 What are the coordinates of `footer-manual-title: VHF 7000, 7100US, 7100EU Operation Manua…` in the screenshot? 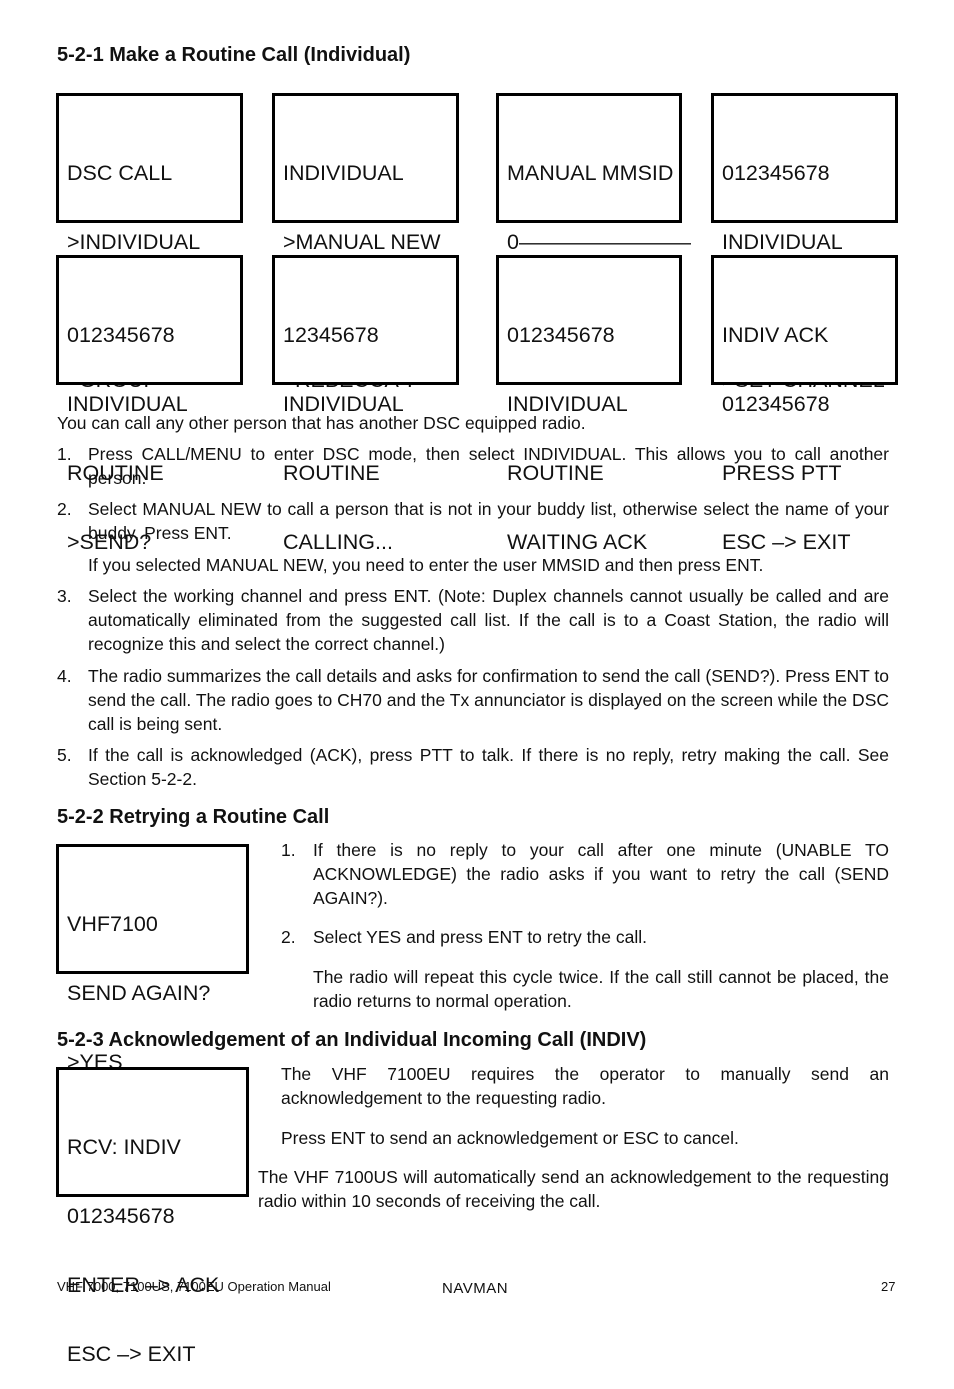 It's located at (194, 1286).